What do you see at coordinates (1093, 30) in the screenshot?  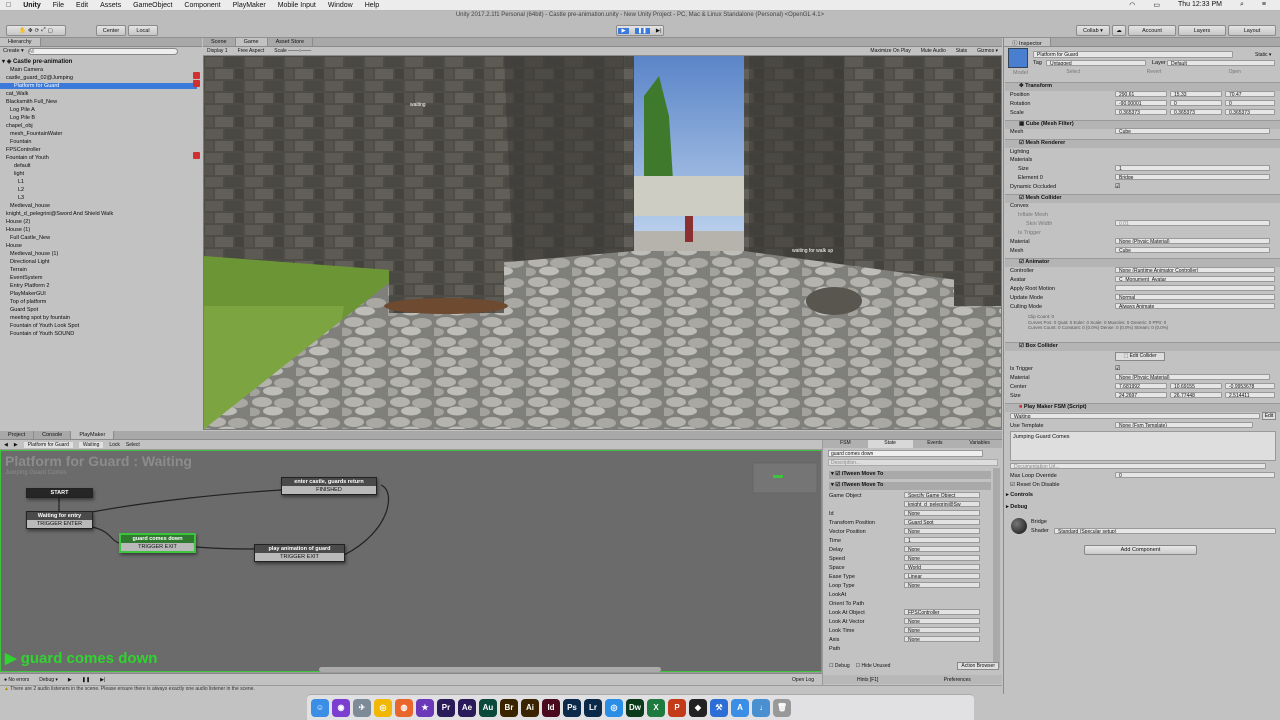 I see `collab-button: Collab ▾` at bounding box center [1093, 30].